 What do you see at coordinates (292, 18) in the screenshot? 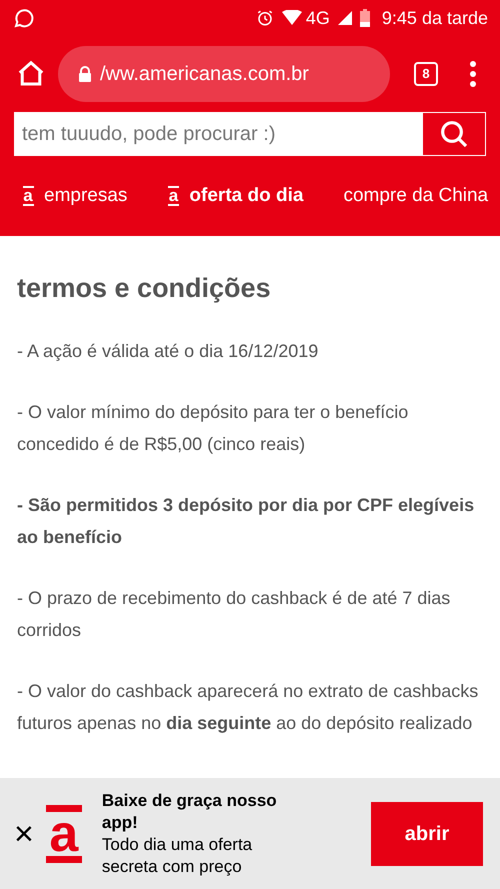
I see `wifi-icon` at bounding box center [292, 18].